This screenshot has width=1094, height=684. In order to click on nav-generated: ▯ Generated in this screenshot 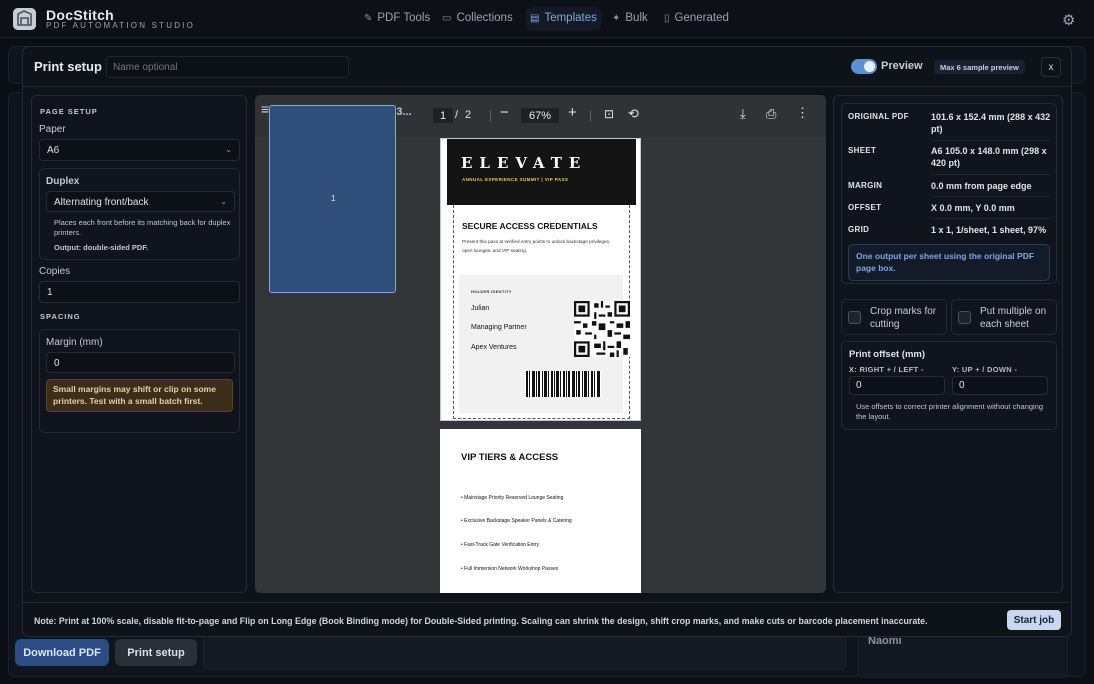, I will do `click(696, 18)`.